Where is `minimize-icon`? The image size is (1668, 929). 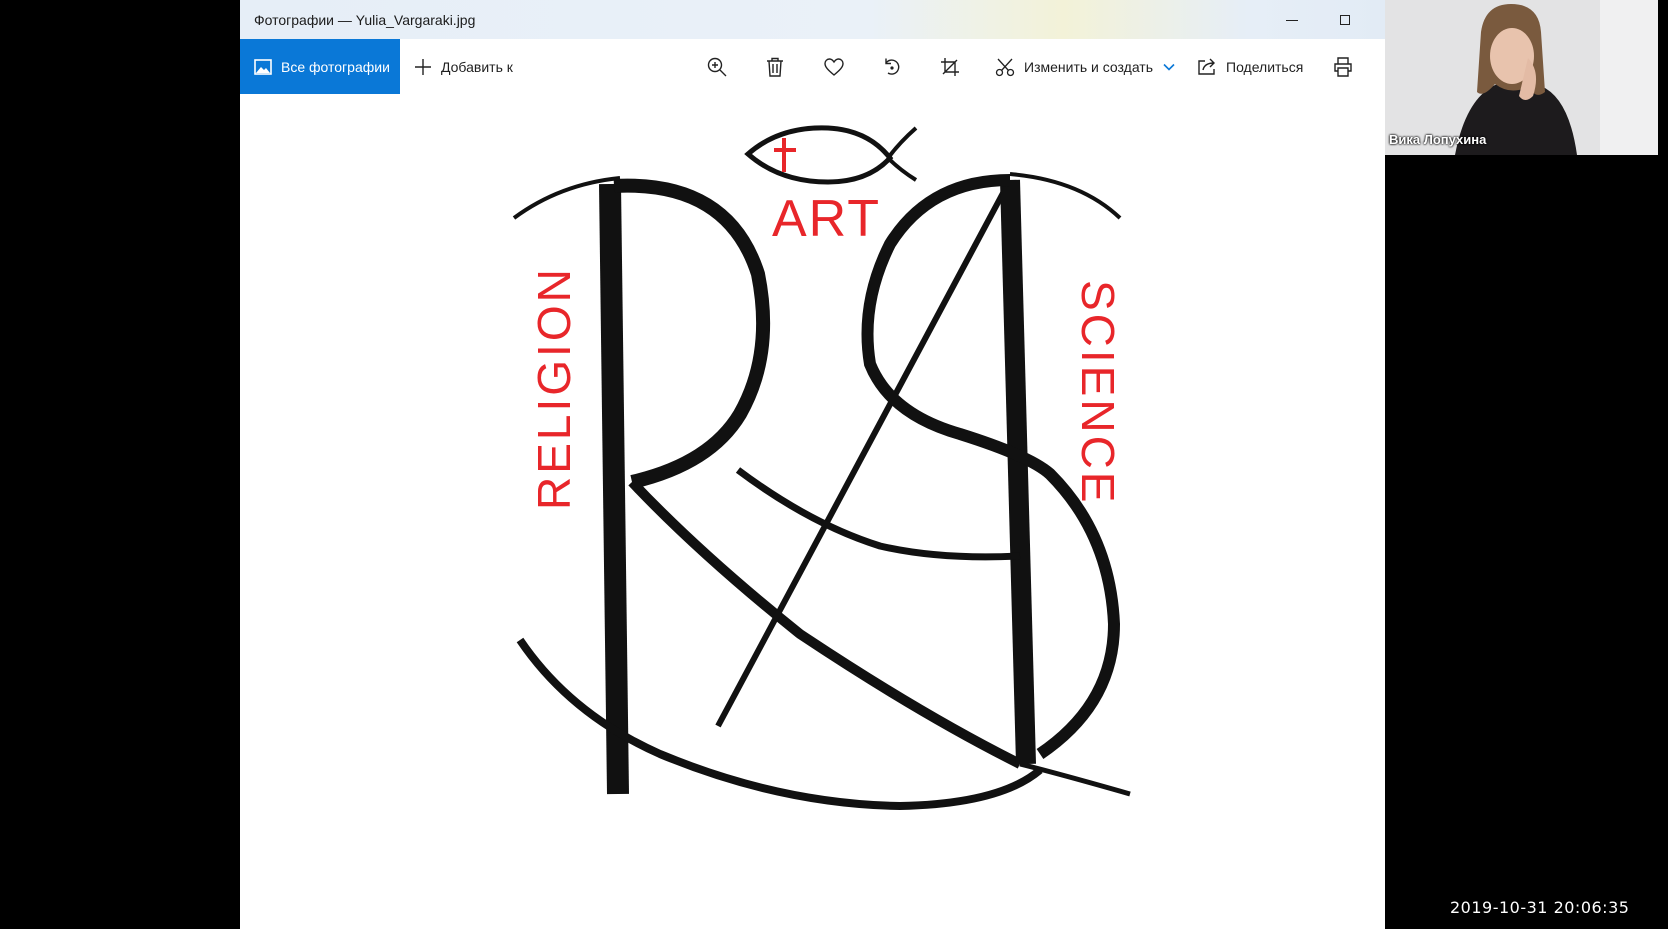 minimize-icon is located at coordinates (1292, 20).